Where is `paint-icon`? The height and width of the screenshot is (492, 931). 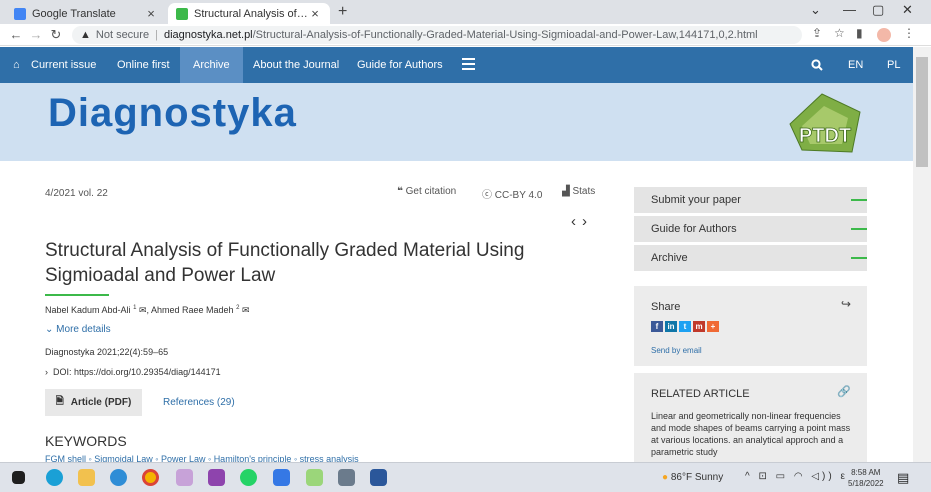
paint-icon is located at coordinates (184, 477).